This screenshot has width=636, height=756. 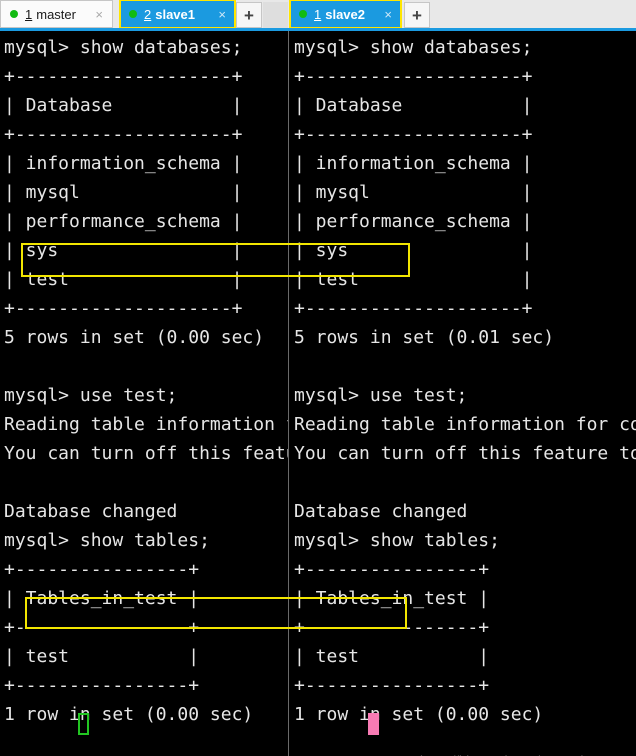 I want to click on tab-master: 1 master ×, so click(x=56, y=14).